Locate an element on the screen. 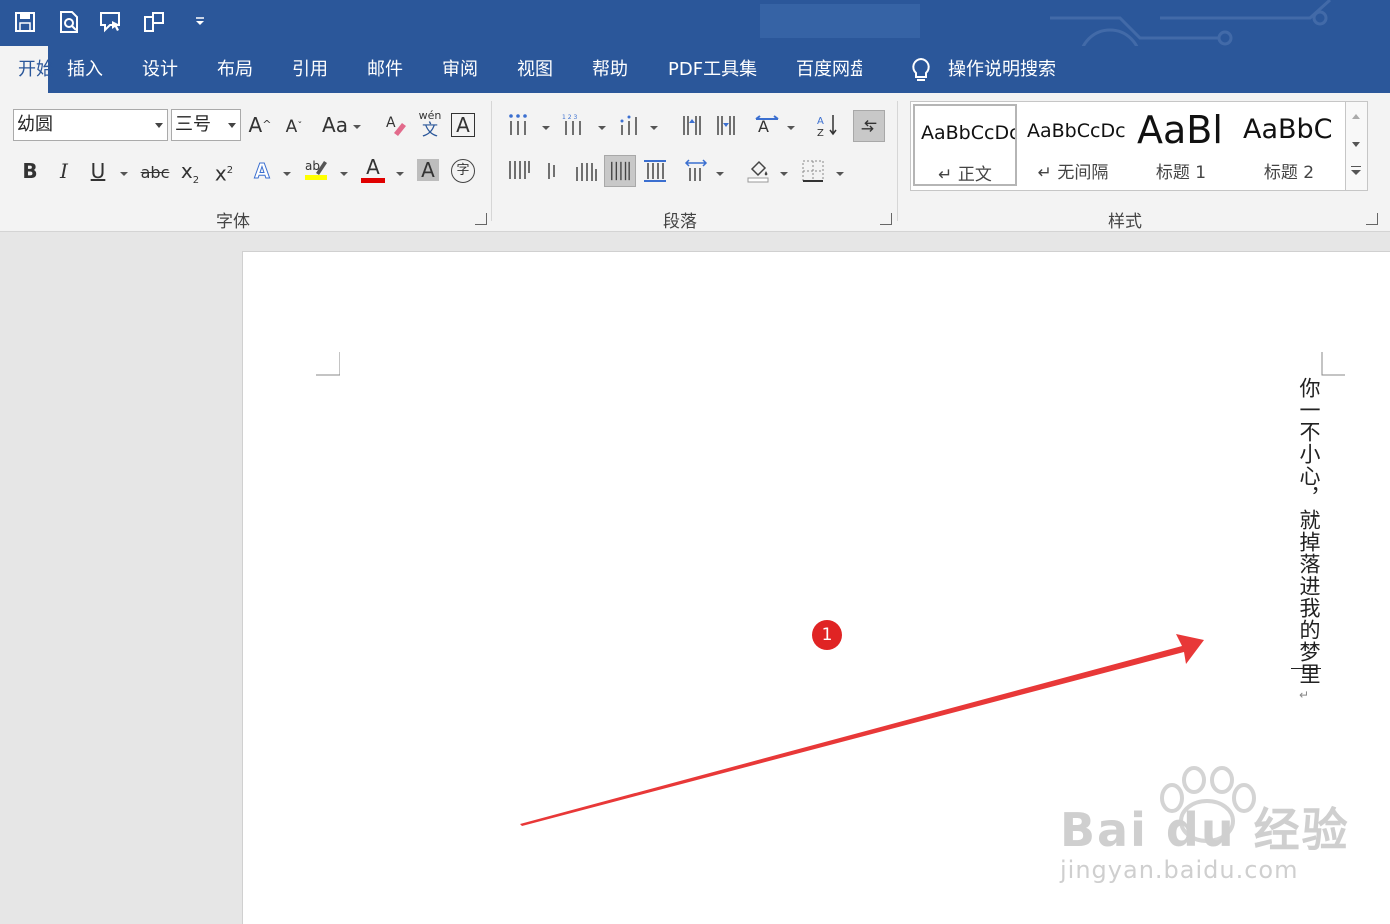  multilevel-dropdown-icon is located at coordinates (654, 128).